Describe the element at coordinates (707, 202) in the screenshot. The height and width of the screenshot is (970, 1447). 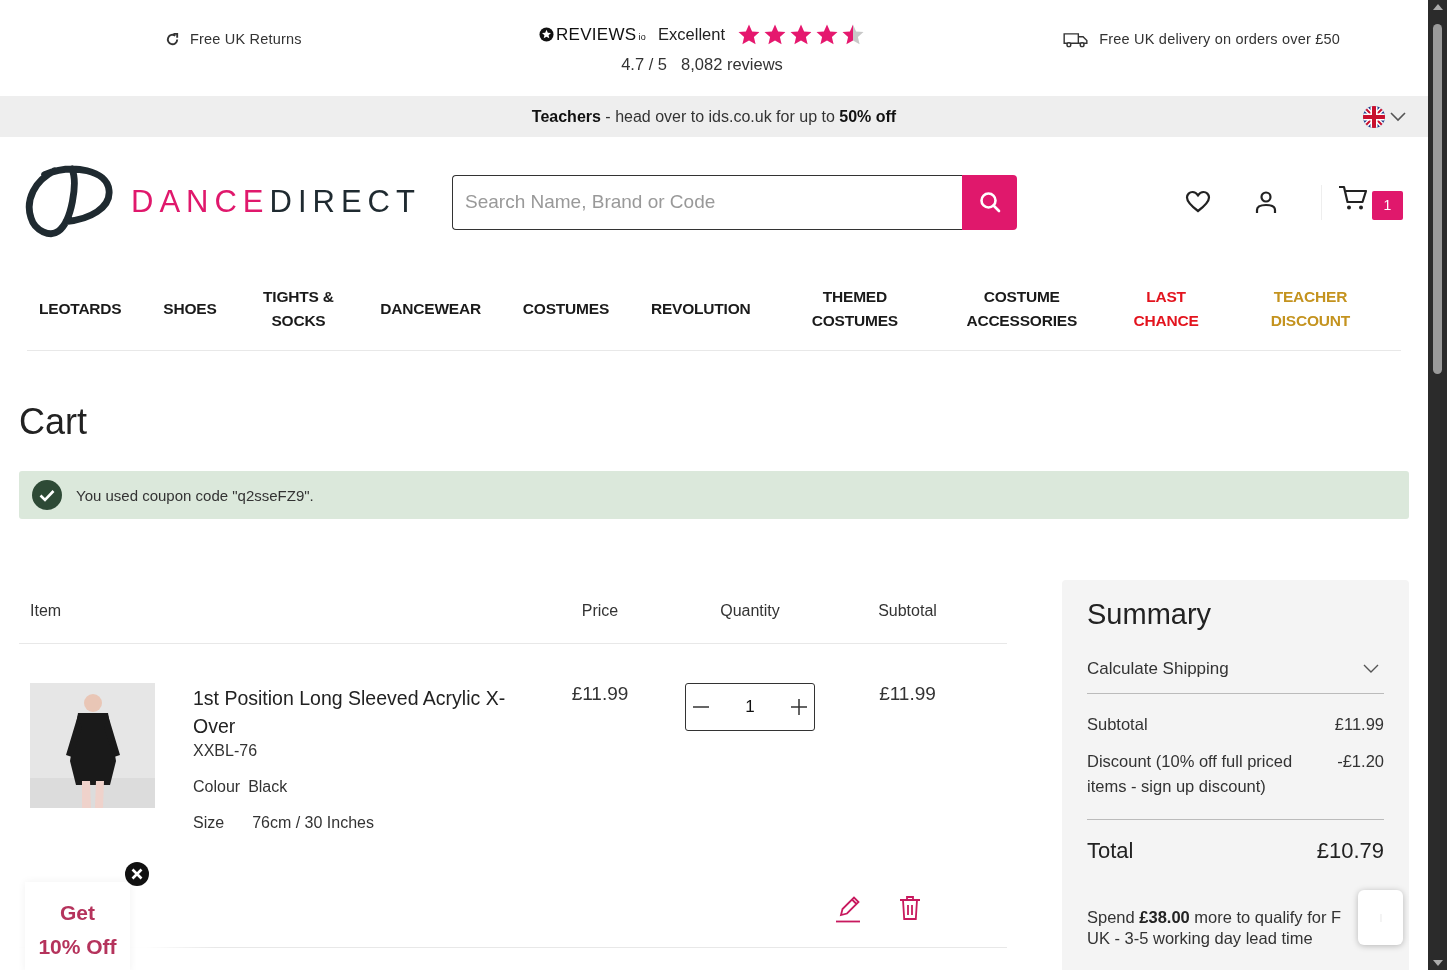
I see `search-field: Search Name, Brand or Code` at that location.